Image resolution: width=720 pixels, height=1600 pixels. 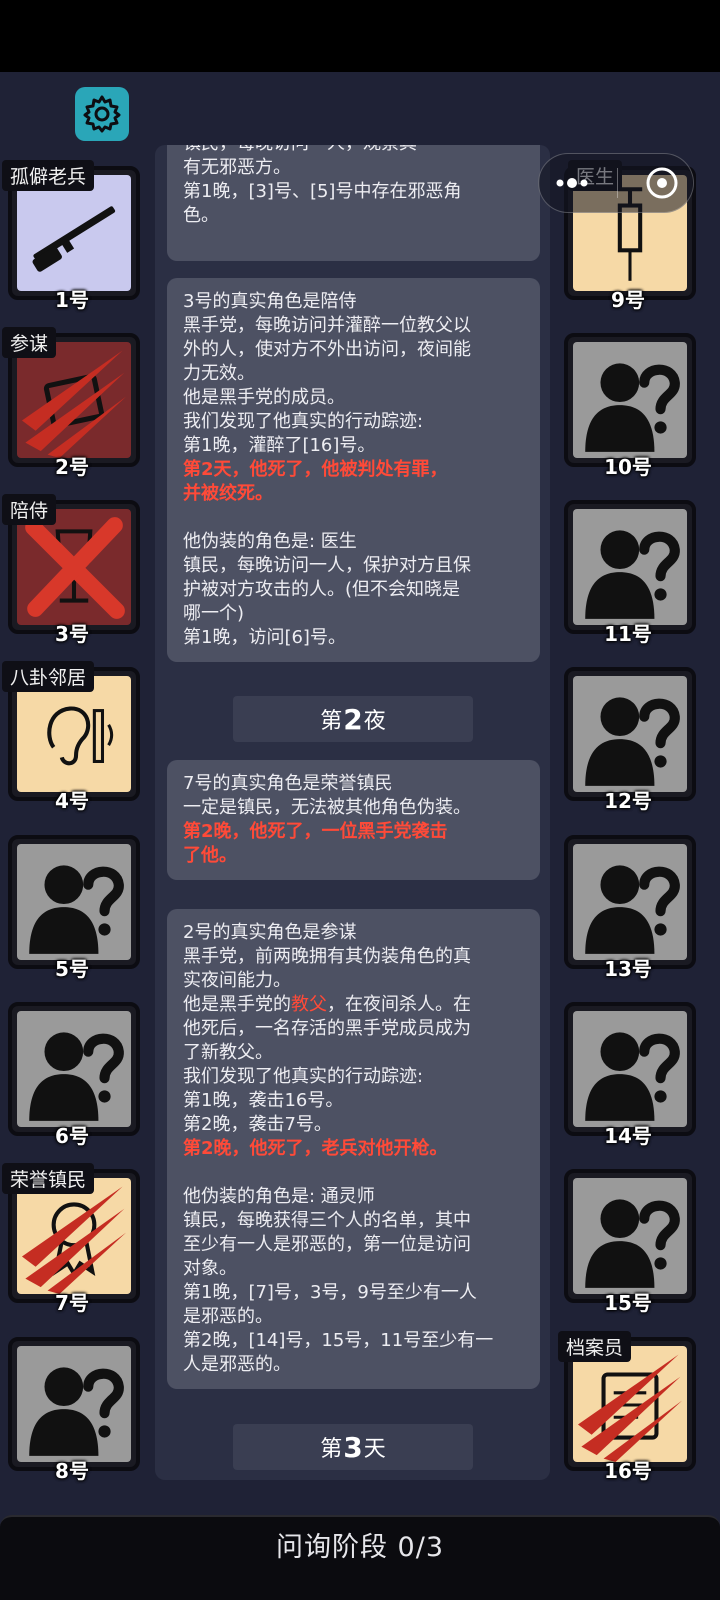 What do you see at coordinates (303, 1076) in the screenshot?
I see `log-line: 我们发现了他真实的行动踪迹:` at bounding box center [303, 1076].